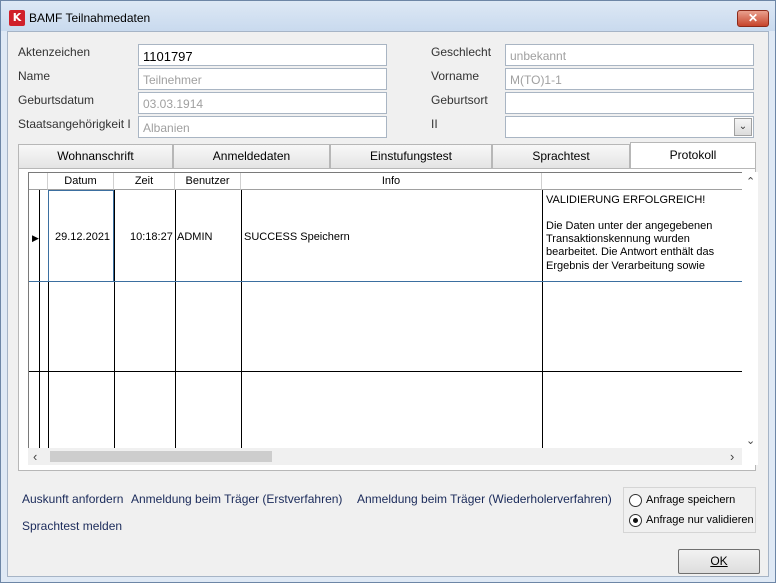 This screenshot has width=776, height=583. Describe the element at coordinates (719, 561) in the screenshot. I see `ok-button: OK` at that location.